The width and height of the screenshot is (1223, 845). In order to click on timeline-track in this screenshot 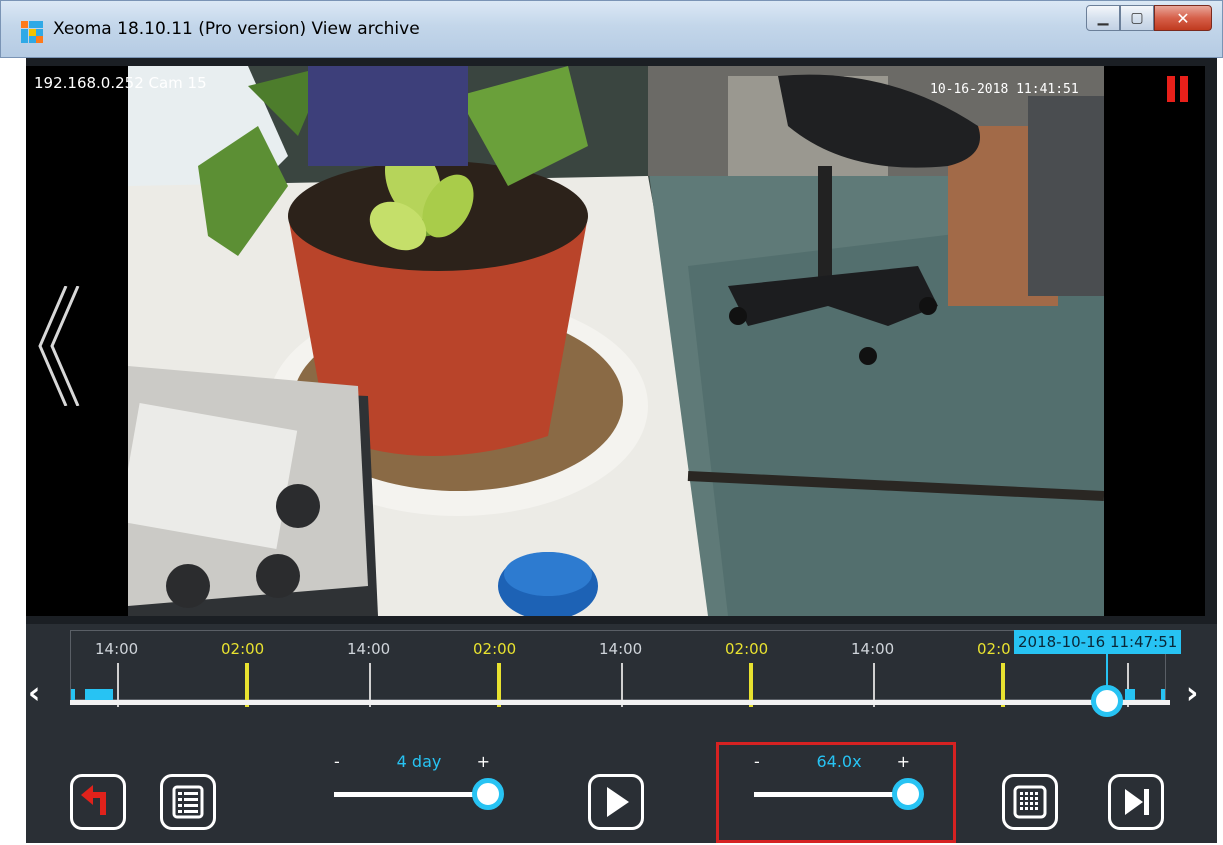, I will do `click(620, 702)`.